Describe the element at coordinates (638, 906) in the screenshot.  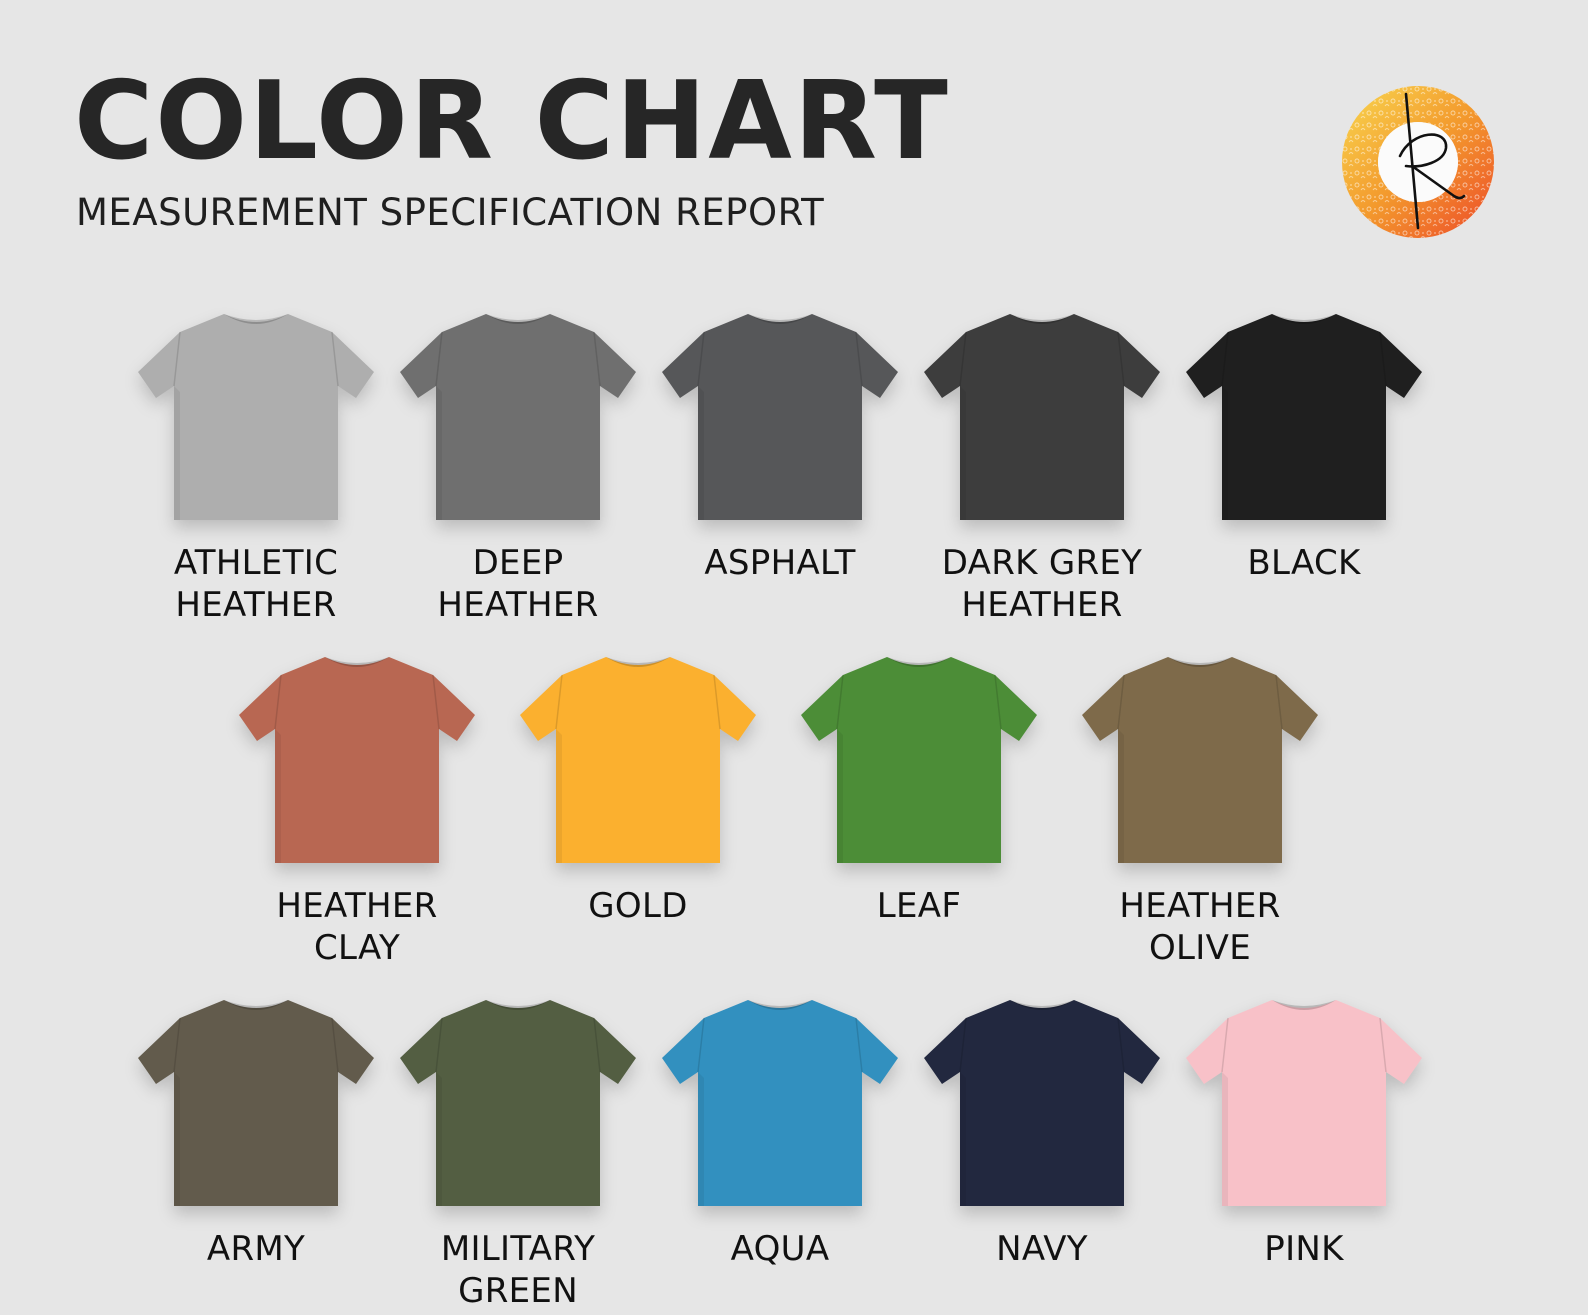
I see `swatch-label: GOLD` at that location.